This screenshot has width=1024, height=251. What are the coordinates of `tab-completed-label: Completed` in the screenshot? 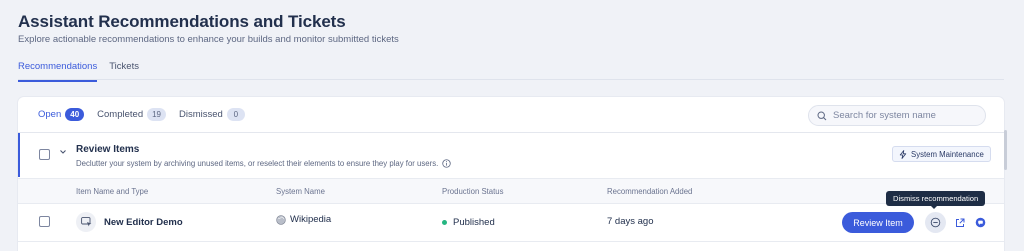 It's located at (120, 114).